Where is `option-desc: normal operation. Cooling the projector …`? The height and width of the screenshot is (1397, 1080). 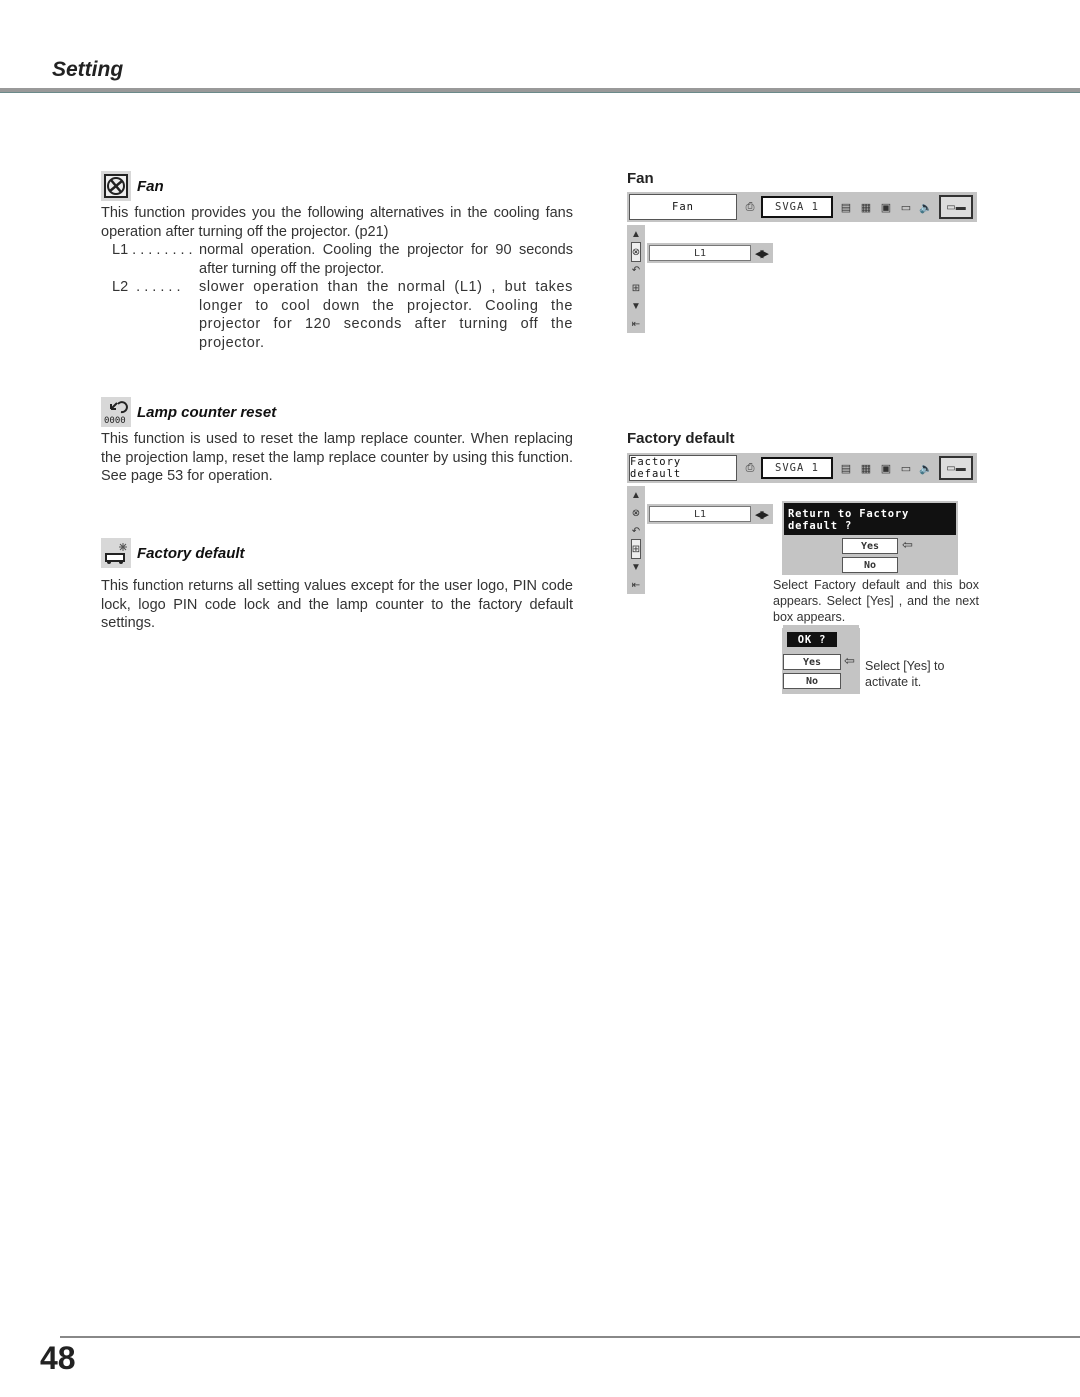 option-desc: normal operation. Cooling the projector … is located at coordinates (386, 259).